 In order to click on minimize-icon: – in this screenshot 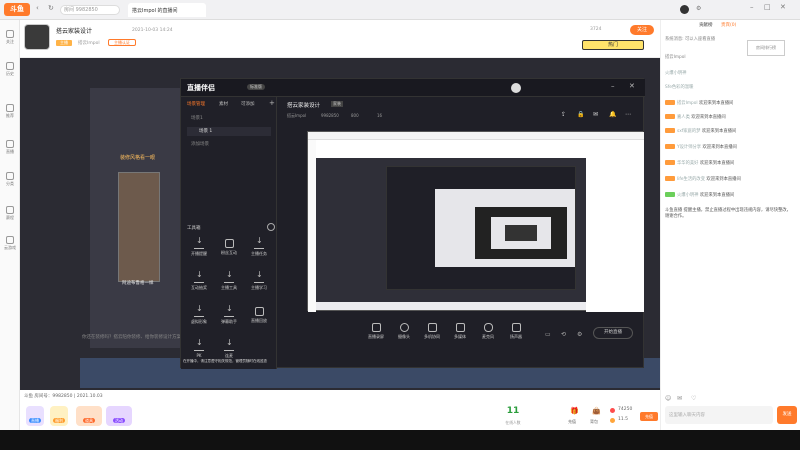, I will do `click(752, 7)`.